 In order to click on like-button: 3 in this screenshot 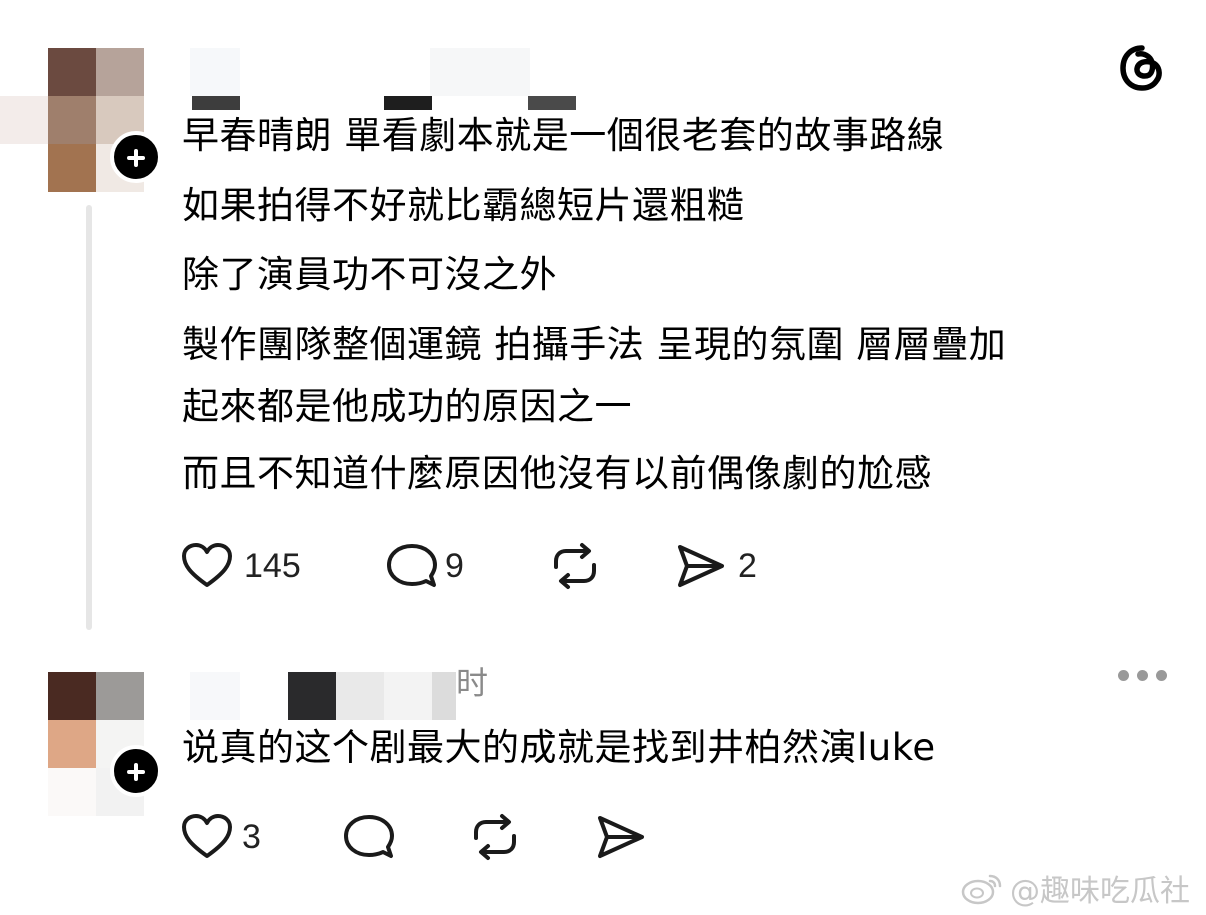, I will do `click(220, 837)`.